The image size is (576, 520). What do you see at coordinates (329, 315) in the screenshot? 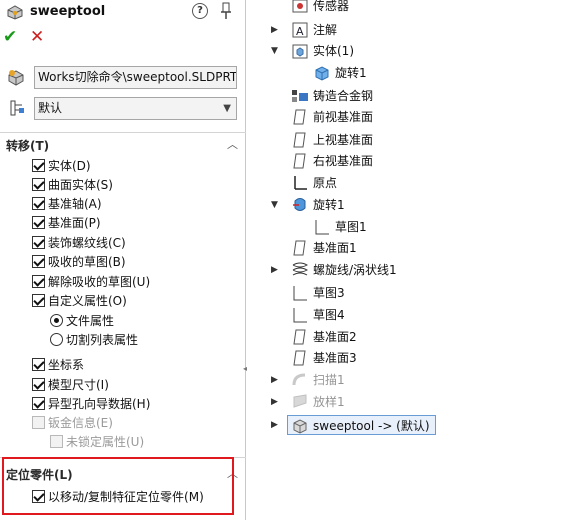
I see `tree-label: 草图4` at bounding box center [329, 315].